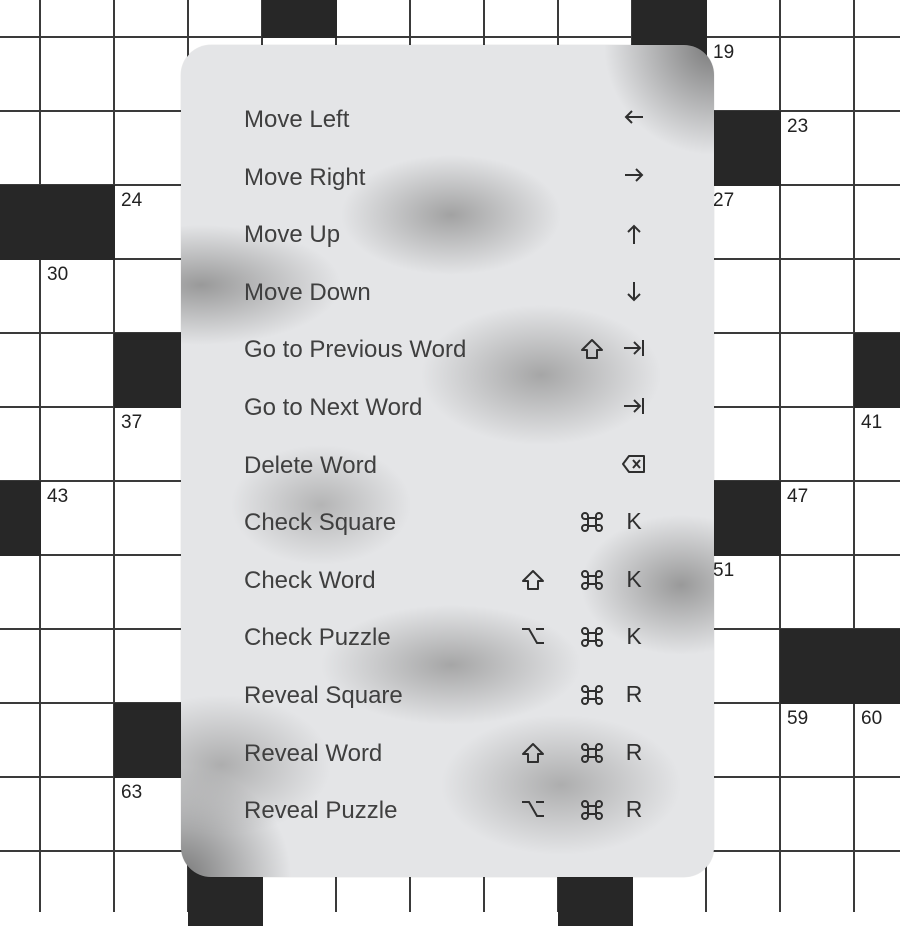  I want to click on clue-number: 24, so click(132, 200).